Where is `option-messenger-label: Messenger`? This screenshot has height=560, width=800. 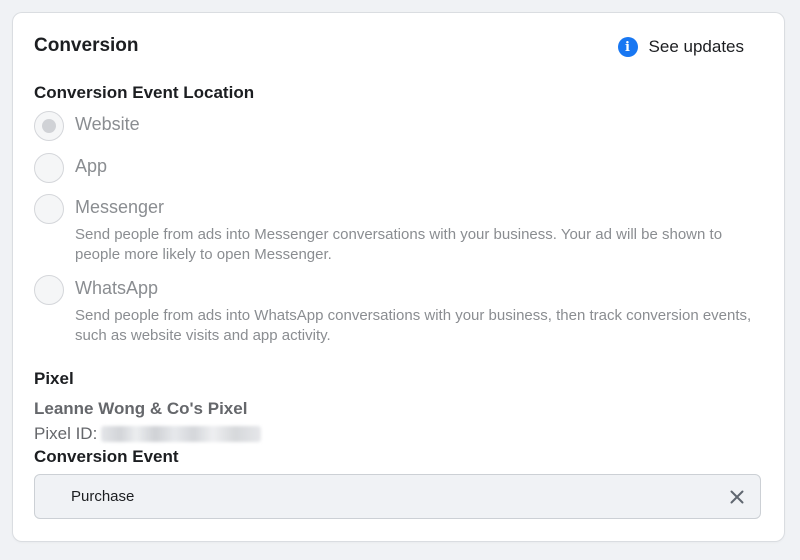
option-messenger-label: Messenger is located at coordinates (120, 207).